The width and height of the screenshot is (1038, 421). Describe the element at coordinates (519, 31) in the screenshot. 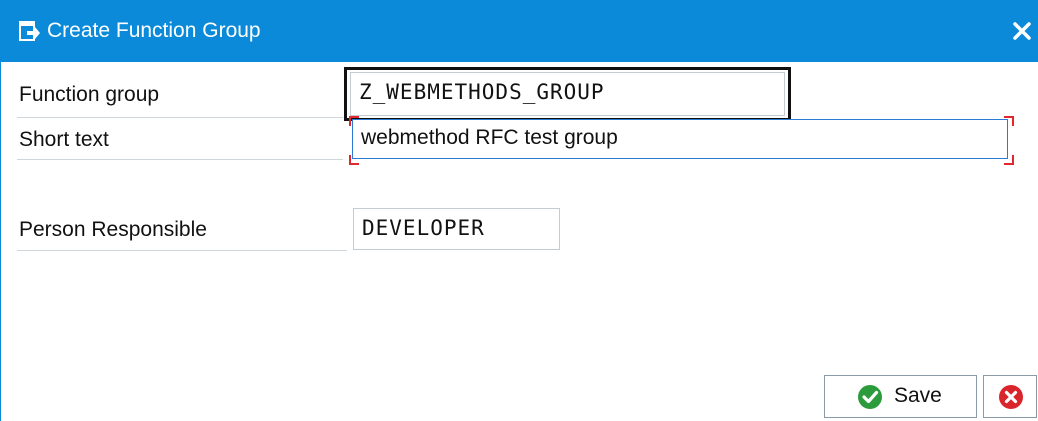

I see `dialog-titlebar: Create Function Group` at that location.